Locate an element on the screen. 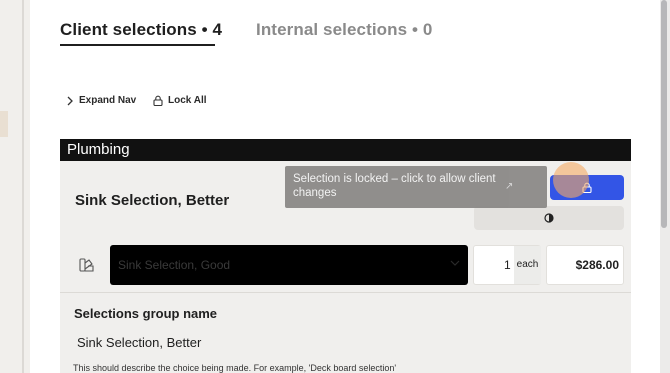  group-name-input: Sink Selection, Better is located at coordinates (139, 342).